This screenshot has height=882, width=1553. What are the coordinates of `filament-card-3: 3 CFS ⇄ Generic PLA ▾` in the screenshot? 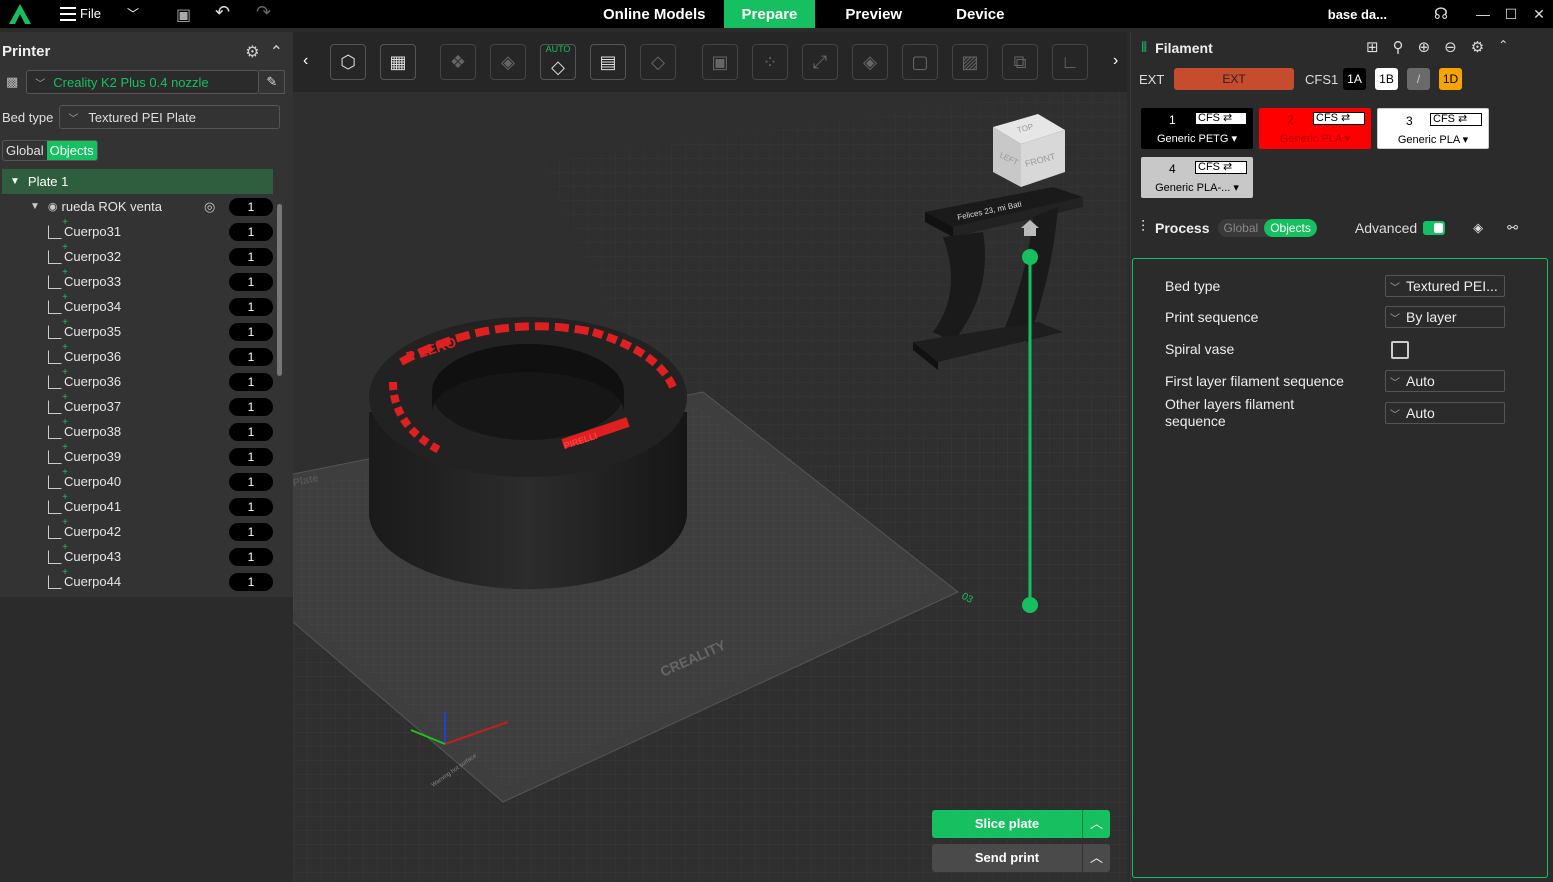 It's located at (1433, 128).